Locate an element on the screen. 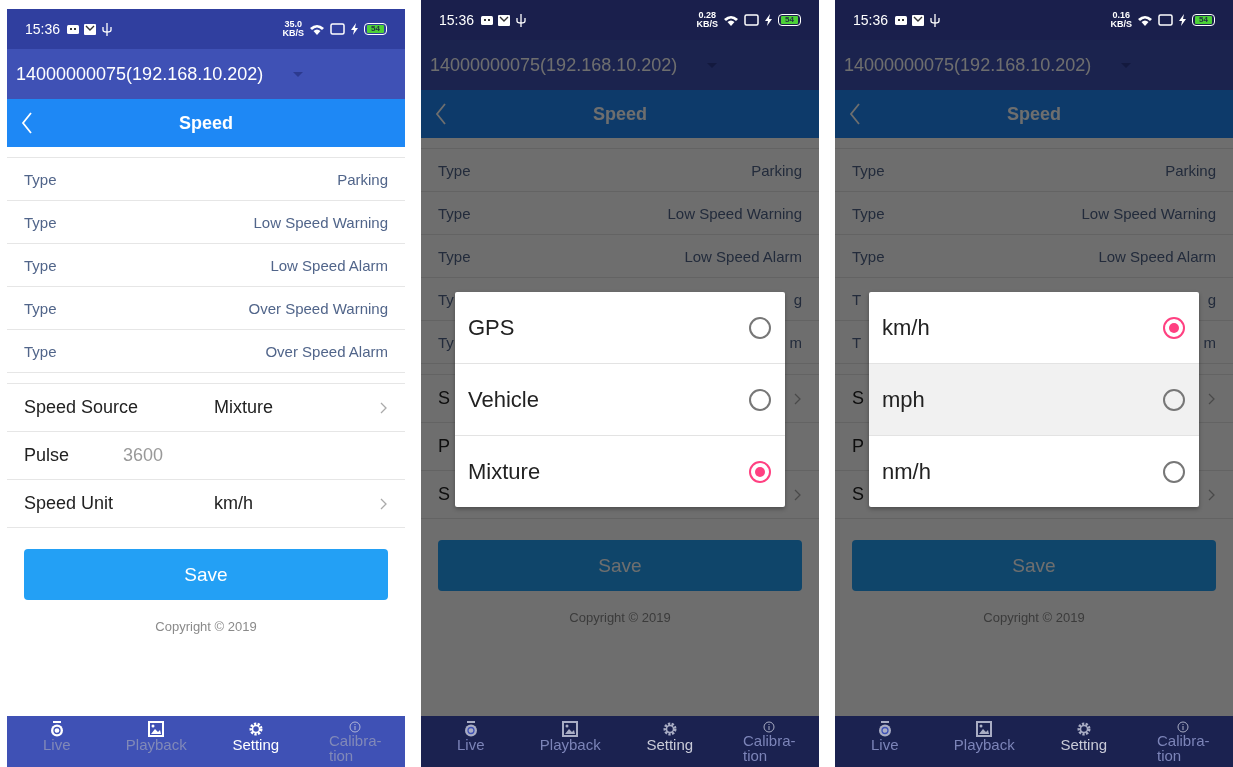  list-row: Type Over Speed Warning is located at coordinates (206, 308).